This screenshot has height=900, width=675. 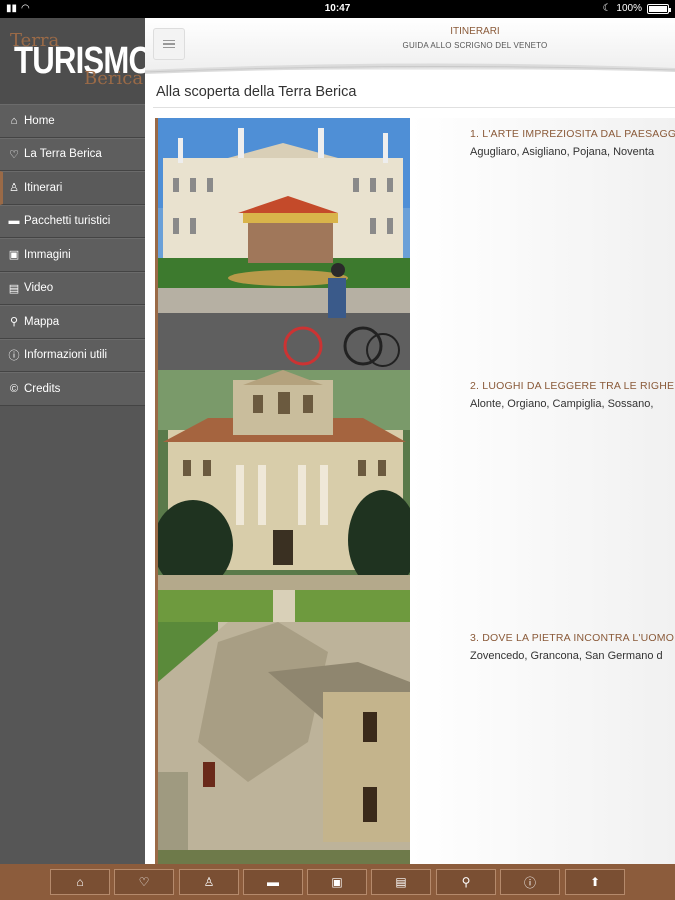 What do you see at coordinates (39, 288) in the screenshot?
I see `sidebar-item-label: Video` at bounding box center [39, 288].